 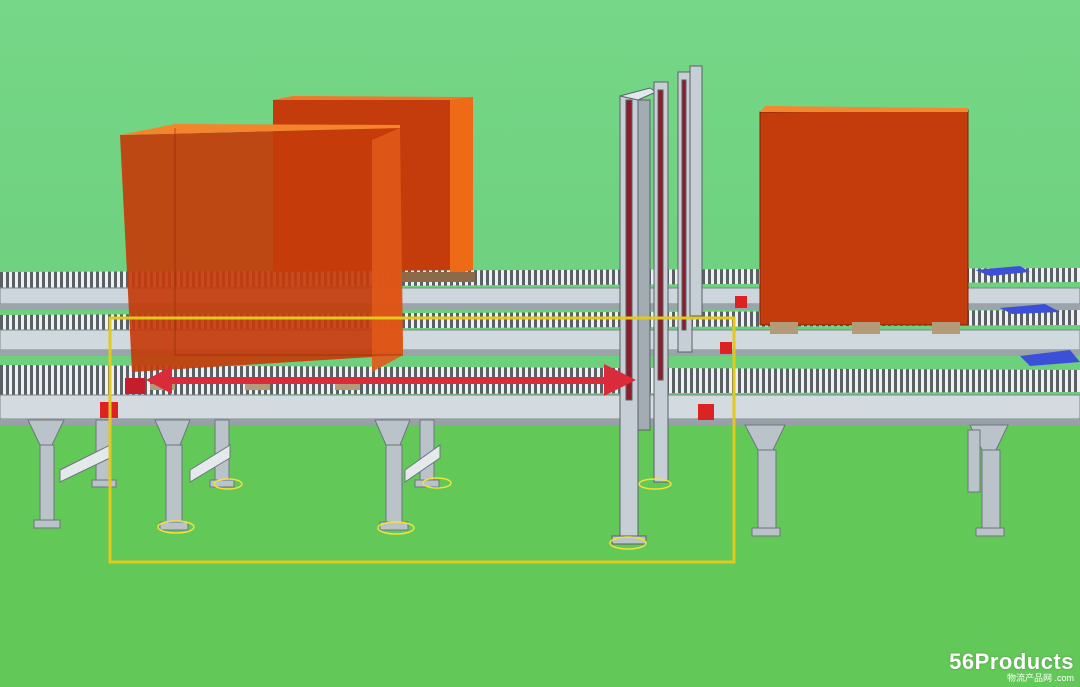 What do you see at coordinates (1040, 678) in the screenshot?
I see `watermark-subtext: 物流产品网 .com` at bounding box center [1040, 678].